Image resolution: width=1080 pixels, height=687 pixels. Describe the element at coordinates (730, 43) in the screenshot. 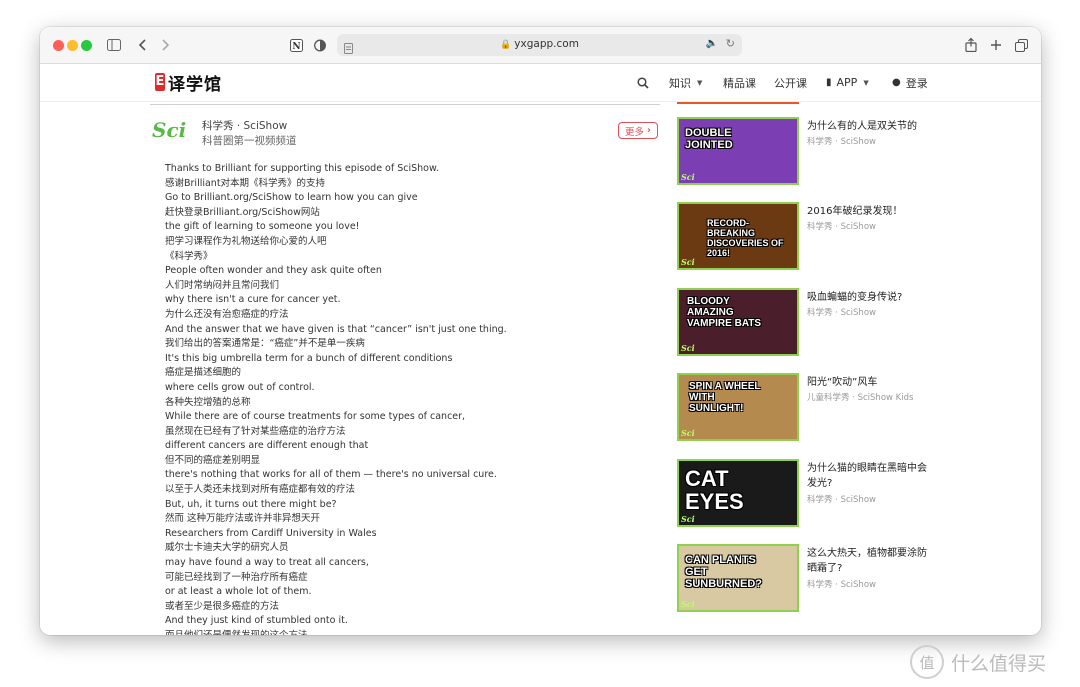

I see `reload-icon: ↻` at that location.